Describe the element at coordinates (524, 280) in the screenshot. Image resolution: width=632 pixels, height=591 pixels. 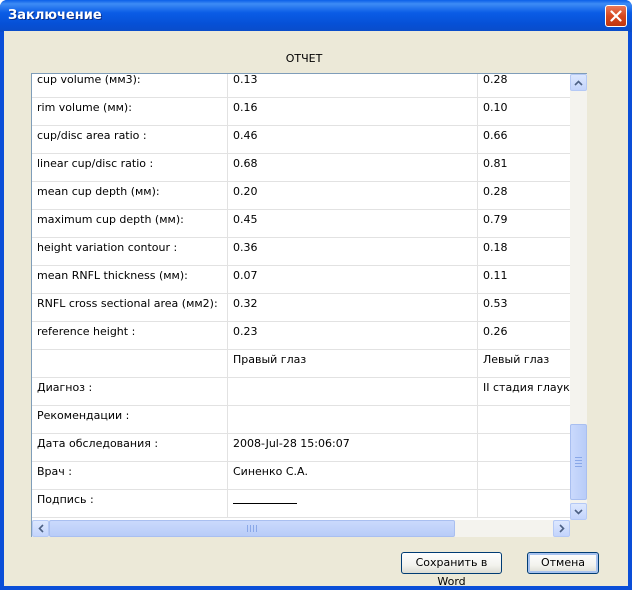
I see `left-eye-value: 0.11` at that location.